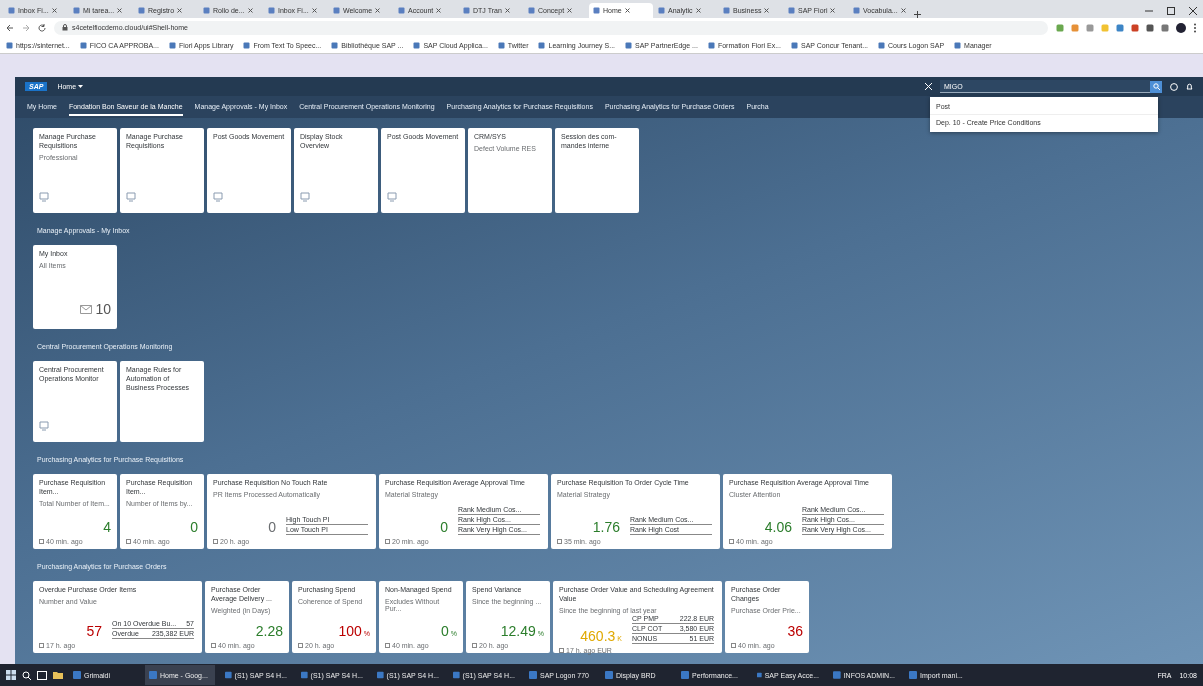 This screenshot has width=1203, height=686. What do you see at coordinates (58, 675) in the screenshot?
I see `folder-icon` at bounding box center [58, 675].